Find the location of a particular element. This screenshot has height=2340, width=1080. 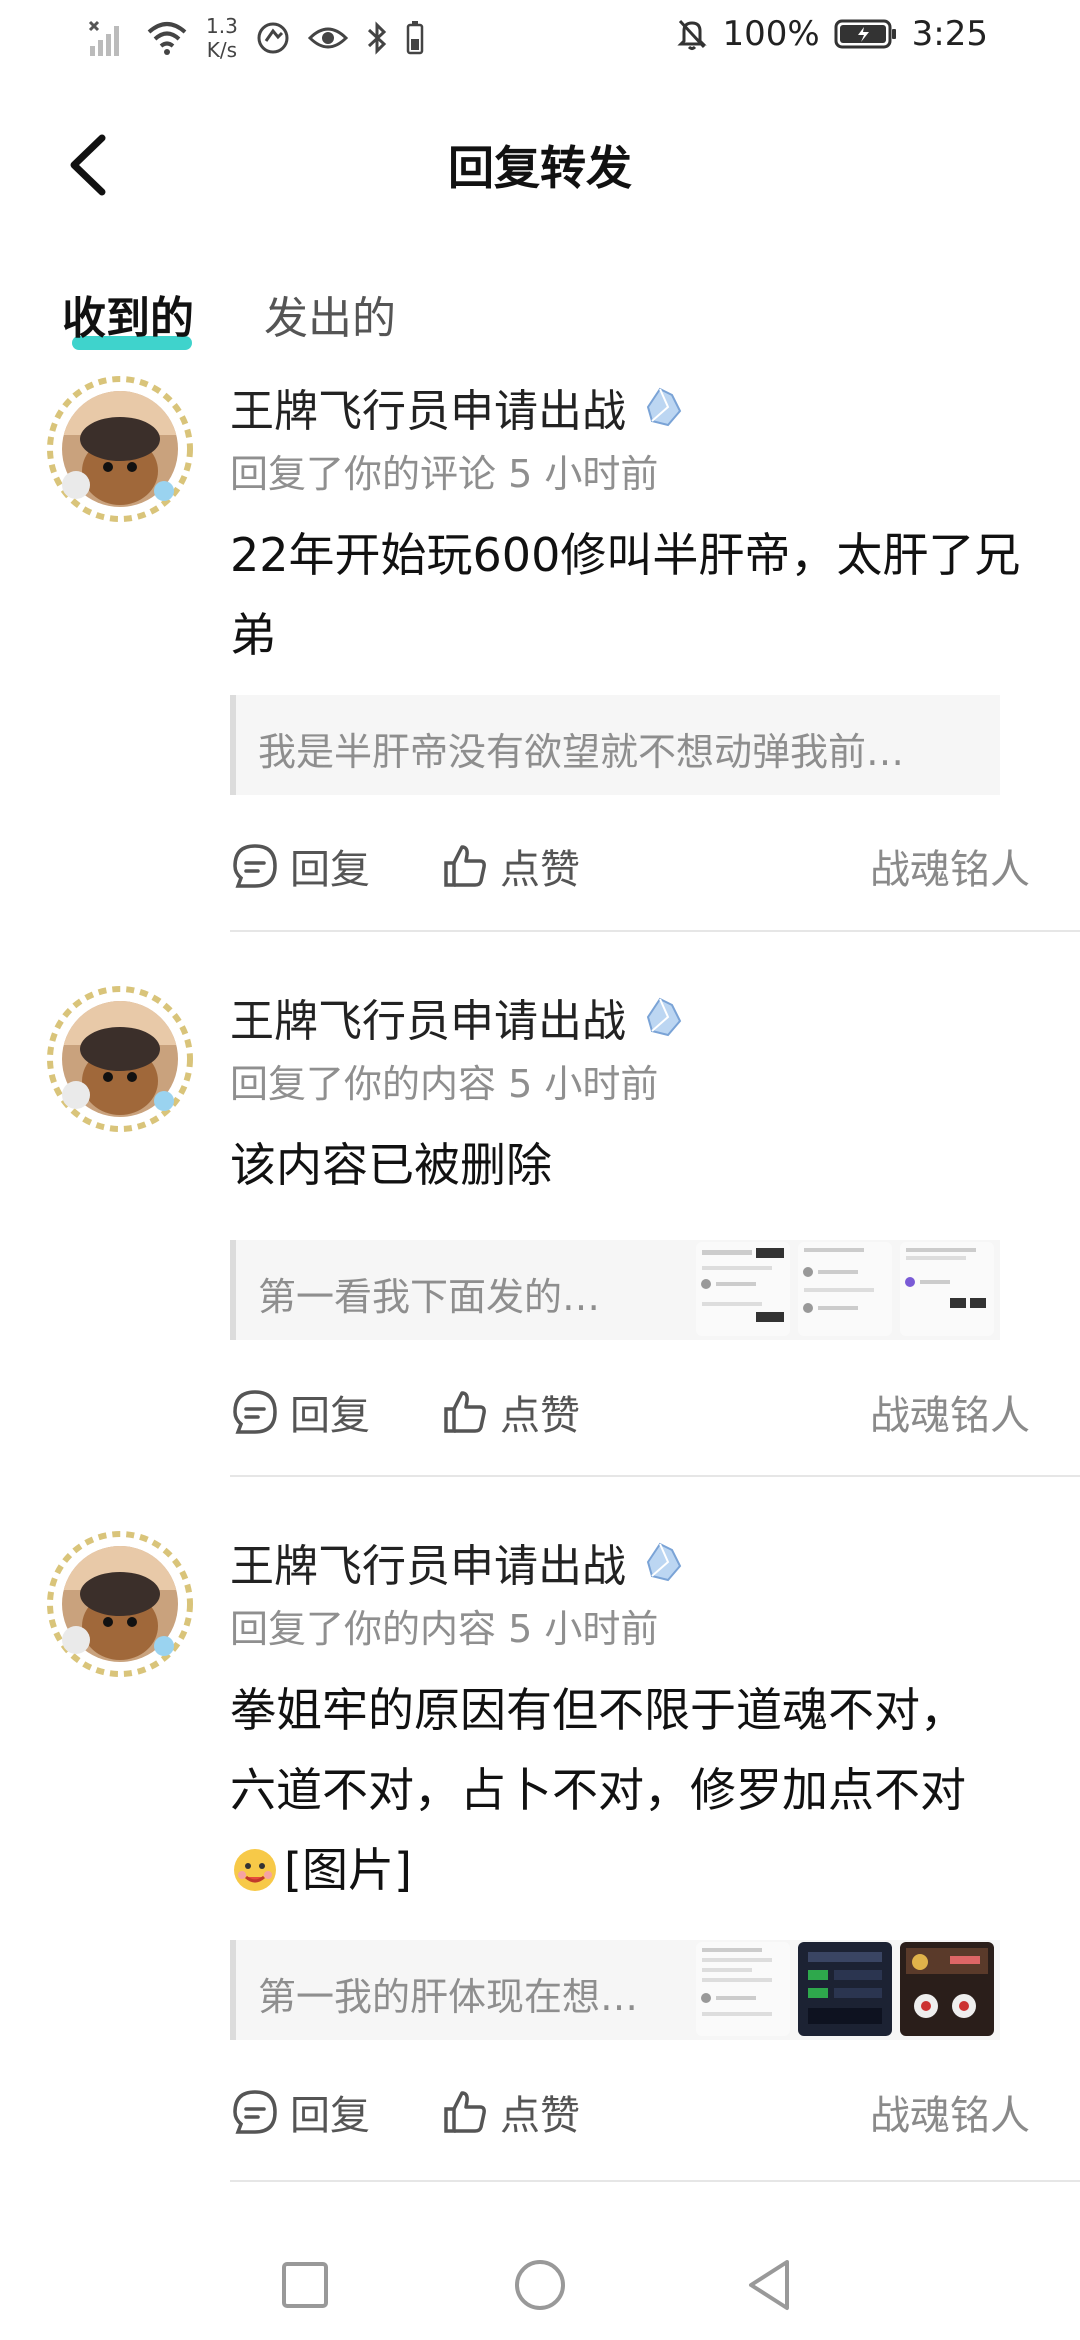

tab-sent: 发出的 is located at coordinates (330, 314).